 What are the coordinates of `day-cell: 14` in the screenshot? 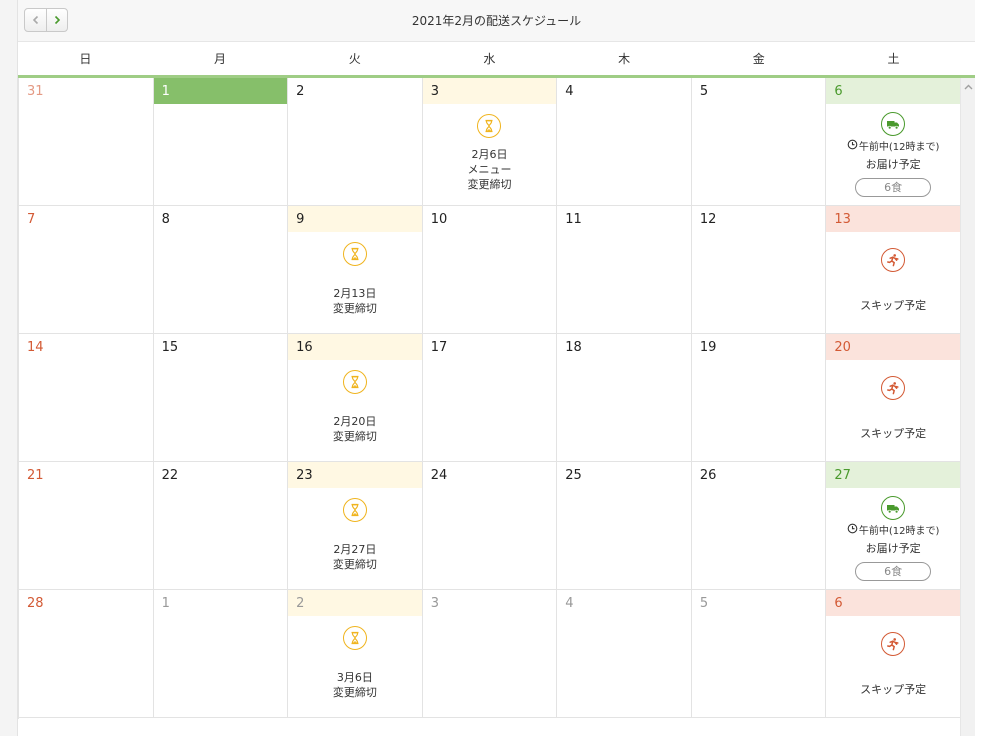 It's located at (86, 398).